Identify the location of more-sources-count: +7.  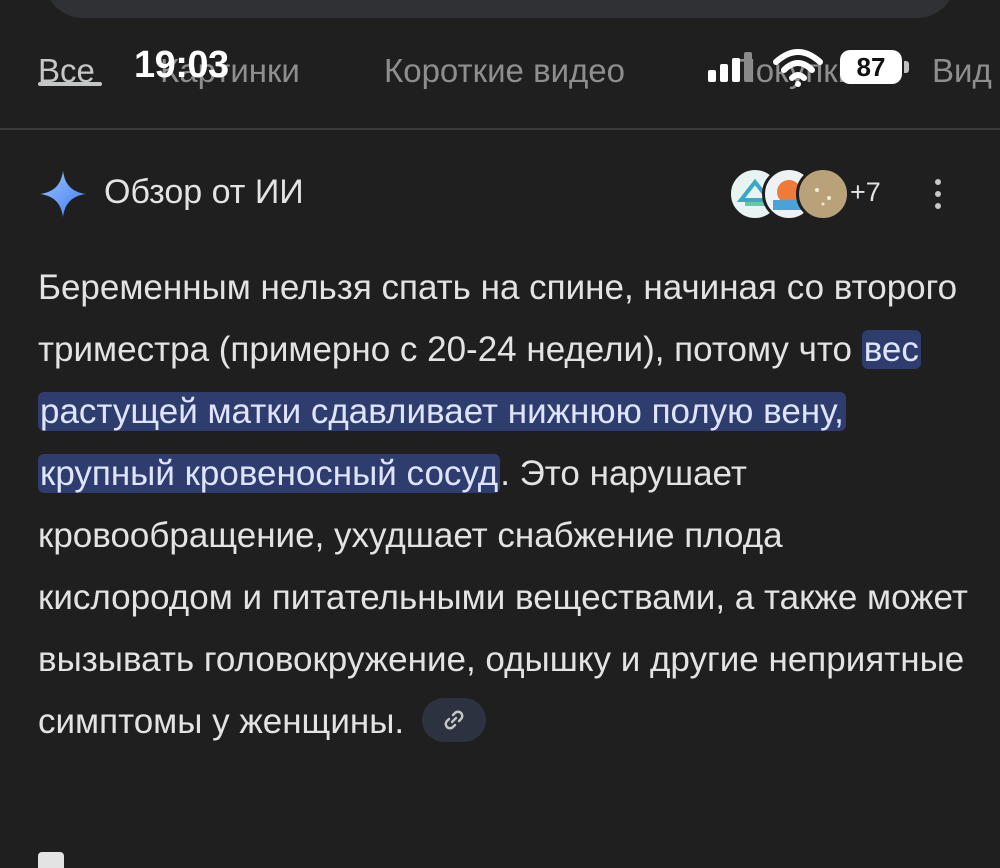
(865, 192).